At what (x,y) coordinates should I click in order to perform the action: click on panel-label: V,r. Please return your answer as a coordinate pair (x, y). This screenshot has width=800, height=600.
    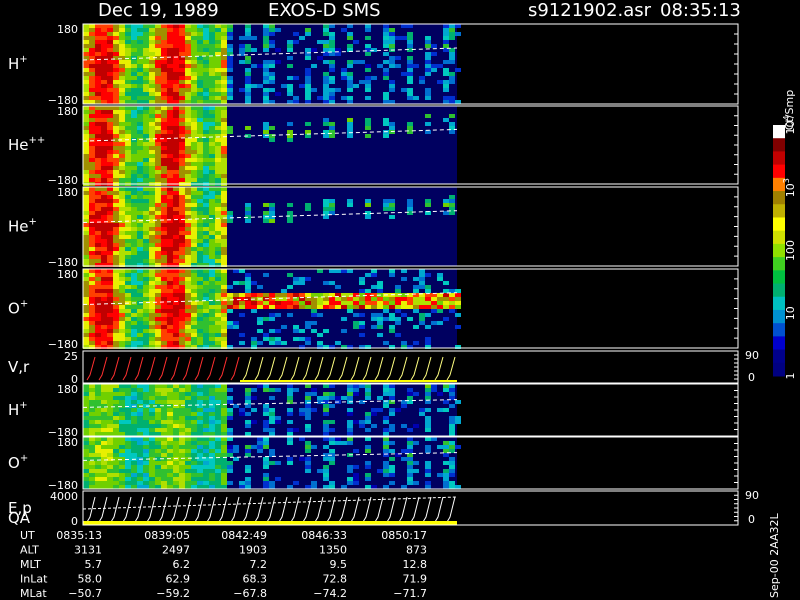
    Looking at the image, I should click on (19, 367).